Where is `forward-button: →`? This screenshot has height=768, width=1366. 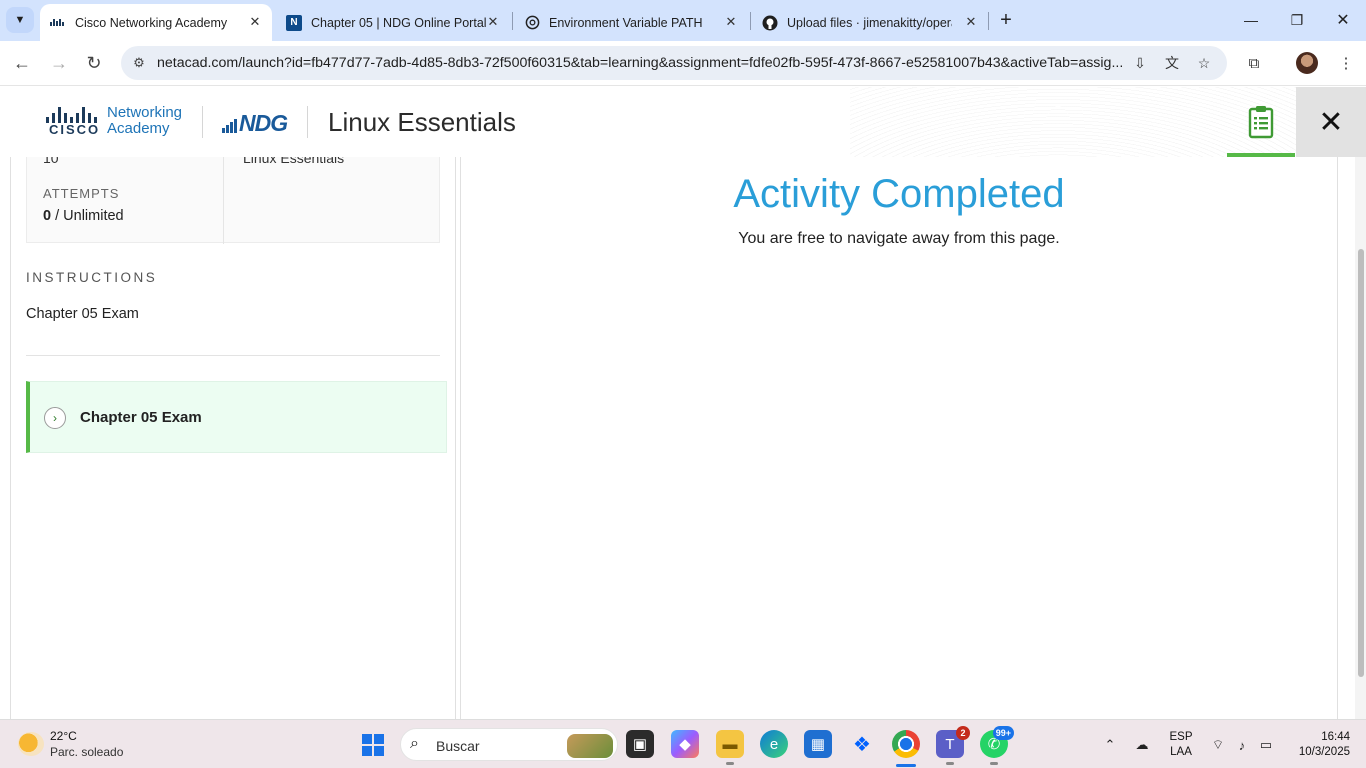
forward-button: → is located at coordinates (59, 63).